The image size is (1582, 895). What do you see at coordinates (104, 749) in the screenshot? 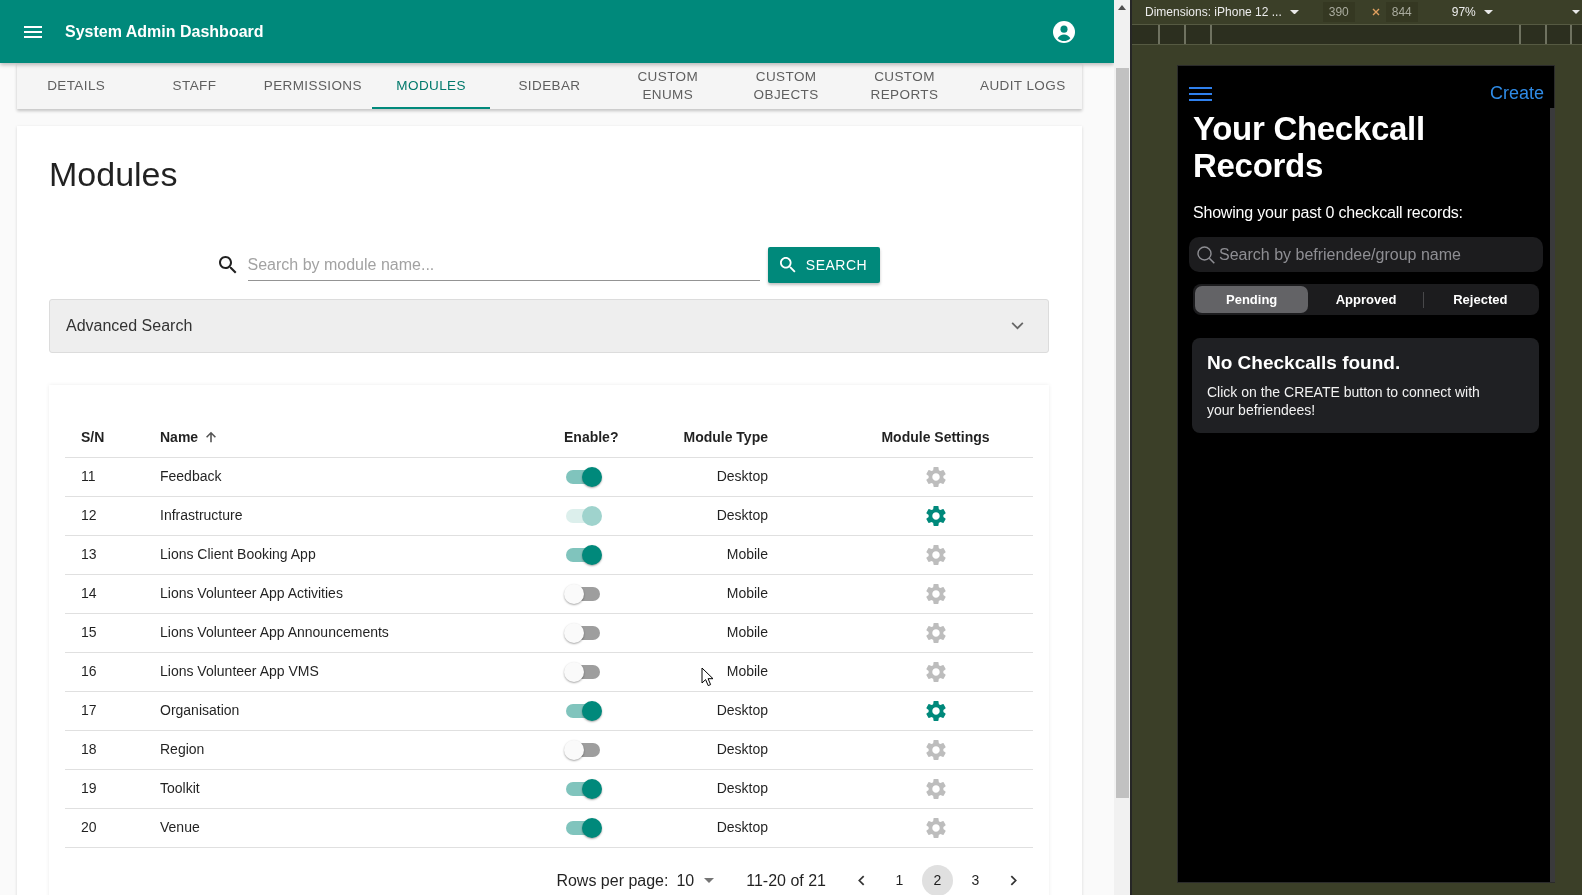
I see `table-cell: 18` at bounding box center [104, 749].